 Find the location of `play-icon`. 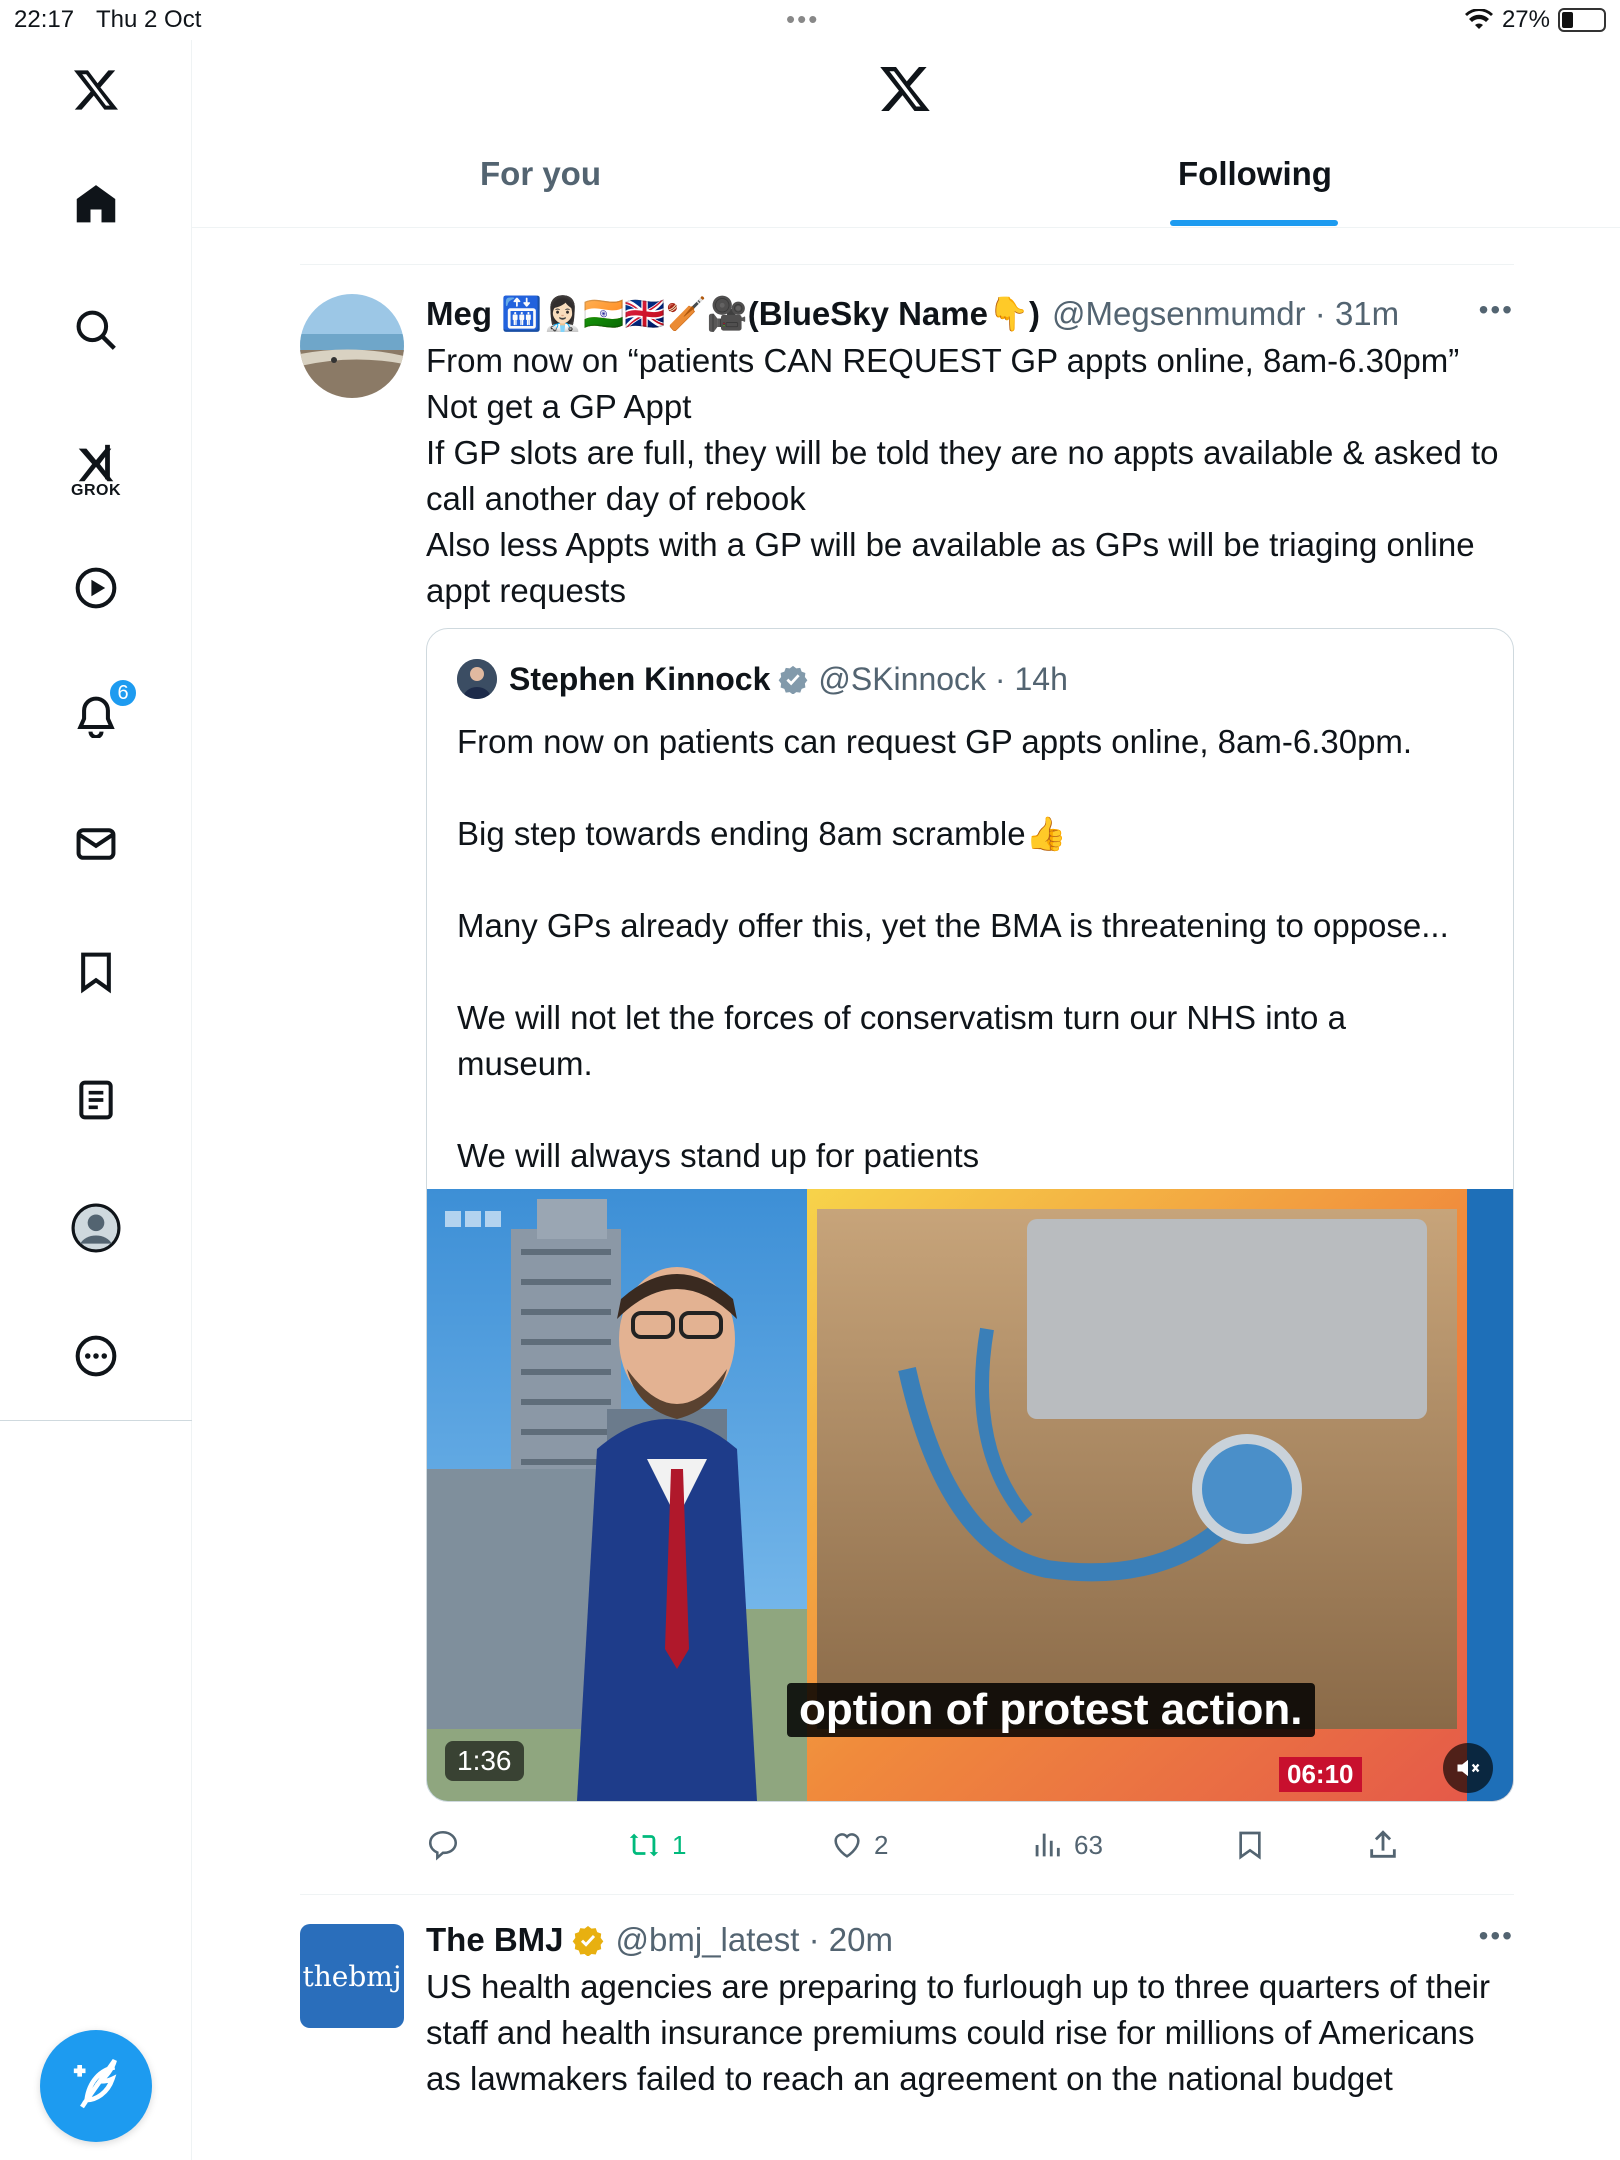

play-icon is located at coordinates (96, 588).